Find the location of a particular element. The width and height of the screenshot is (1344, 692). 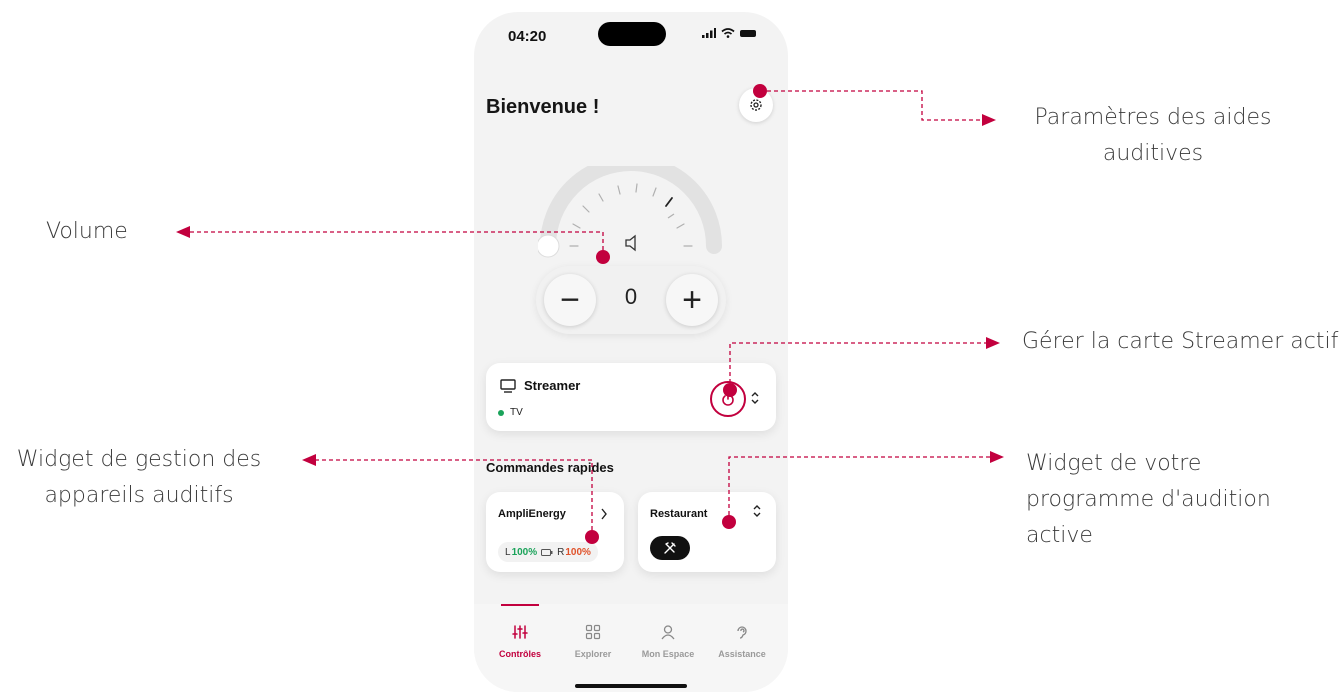

marker-devices is located at coordinates (592, 537).